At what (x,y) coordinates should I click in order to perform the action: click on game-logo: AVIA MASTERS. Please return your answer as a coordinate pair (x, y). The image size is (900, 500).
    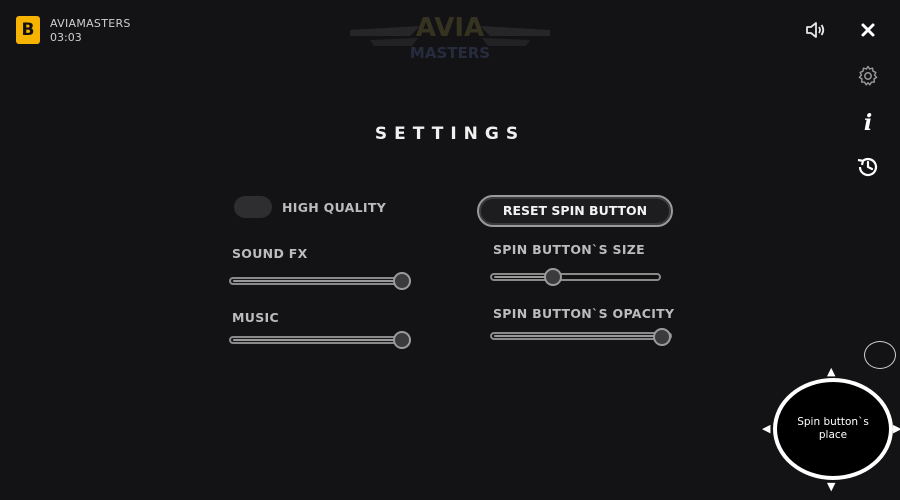
    Looking at the image, I should click on (450, 37).